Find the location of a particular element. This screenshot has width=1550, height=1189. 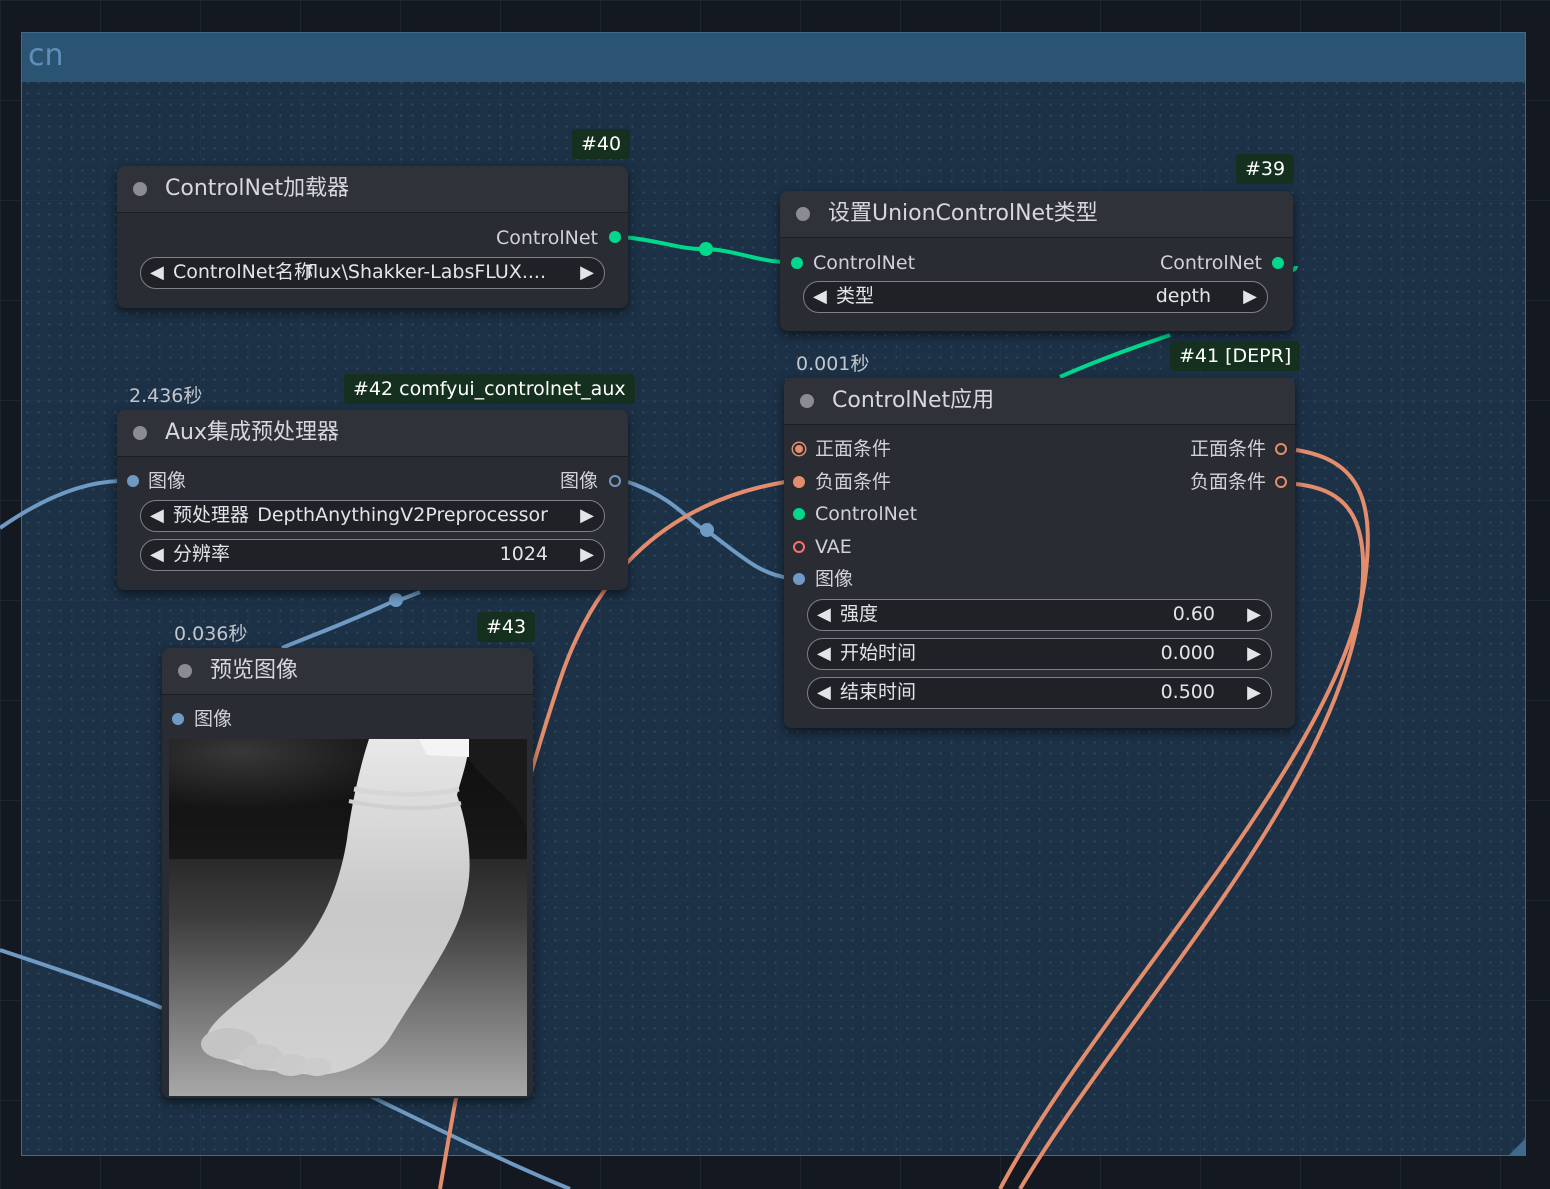

node-title: 预览图像 is located at coordinates (254, 670).